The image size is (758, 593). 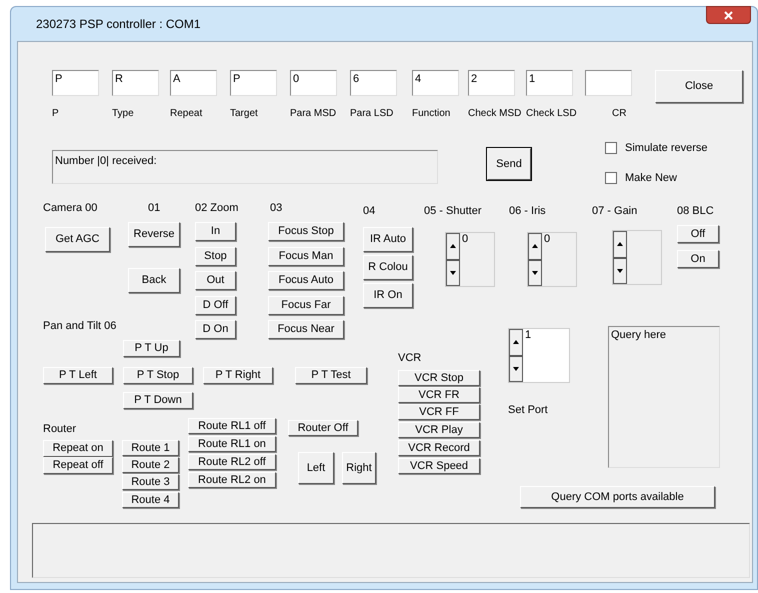 I want to click on text-field: A, so click(x=193, y=83).